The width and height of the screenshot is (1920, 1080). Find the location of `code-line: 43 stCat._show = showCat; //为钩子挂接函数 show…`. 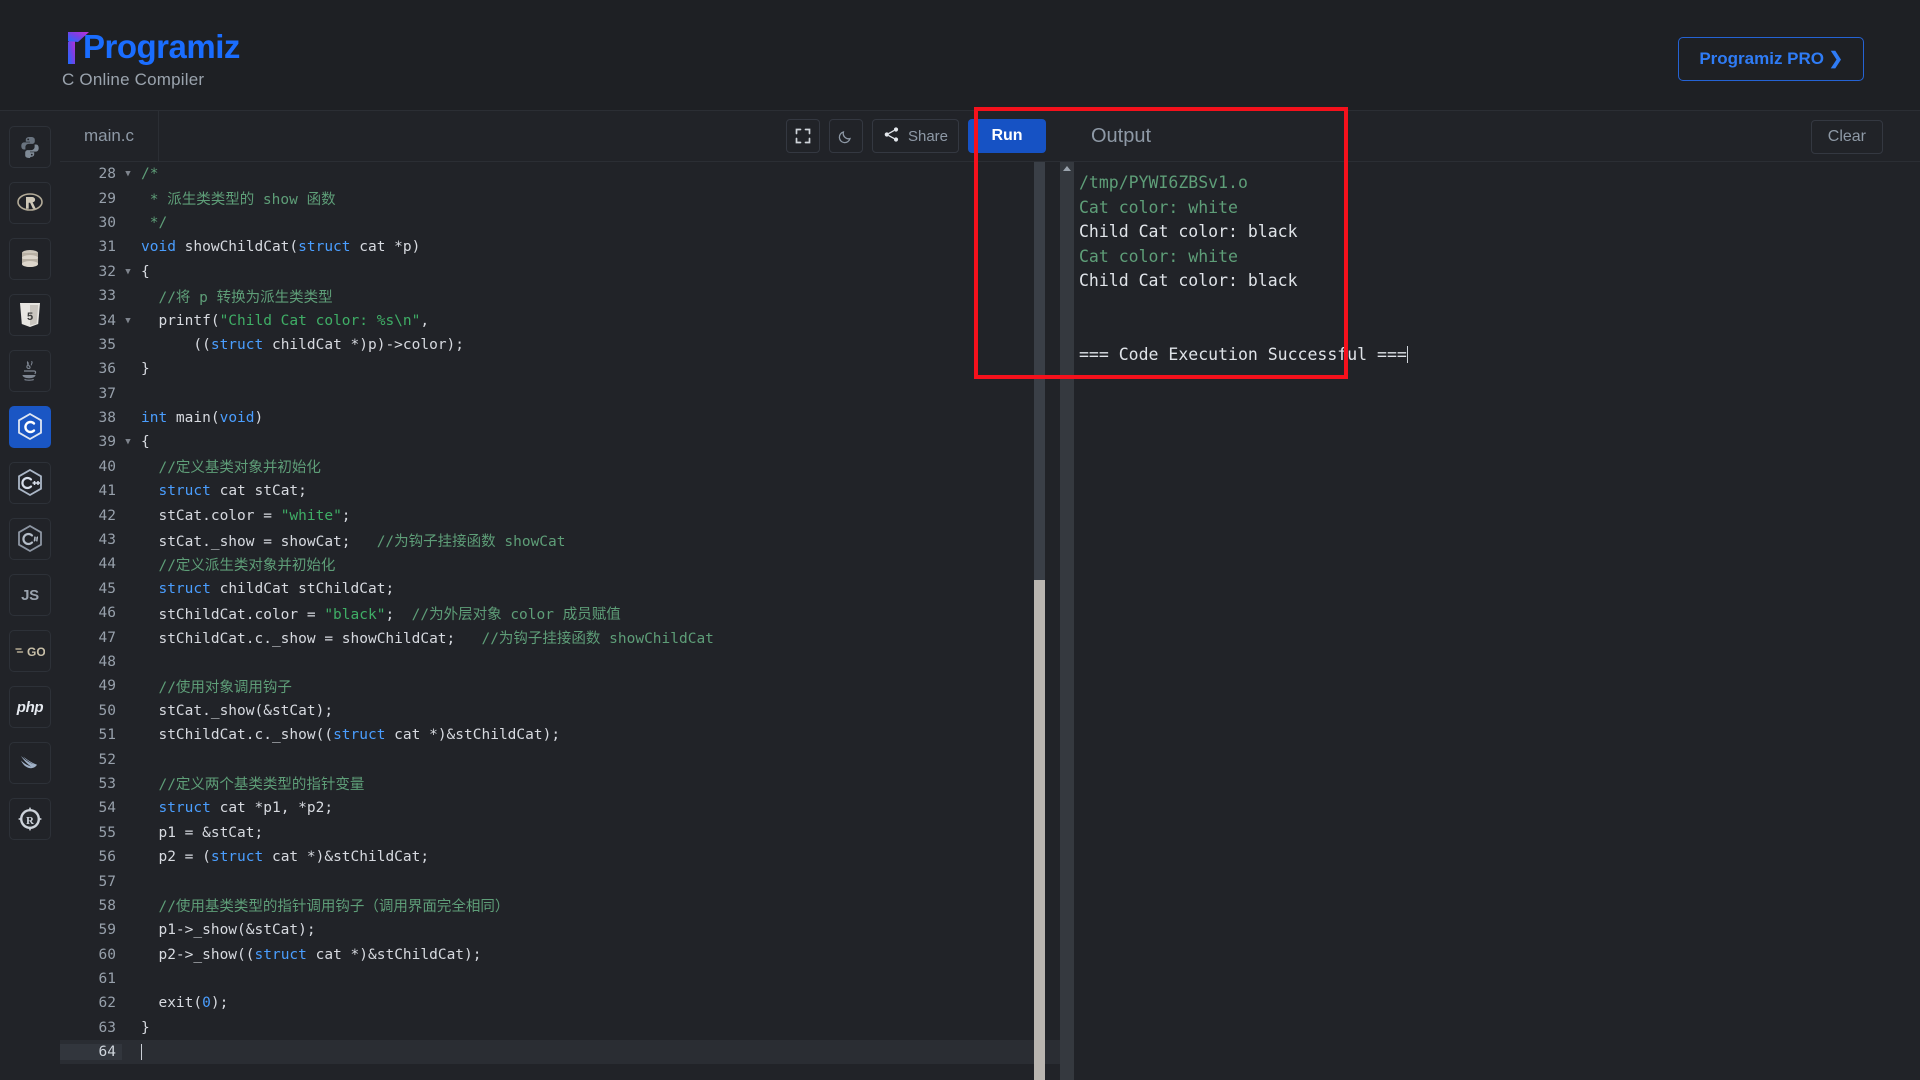

code-line: 43 stCat._show = showCat; //为钩子挂接函数 show… is located at coordinates (560, 540).